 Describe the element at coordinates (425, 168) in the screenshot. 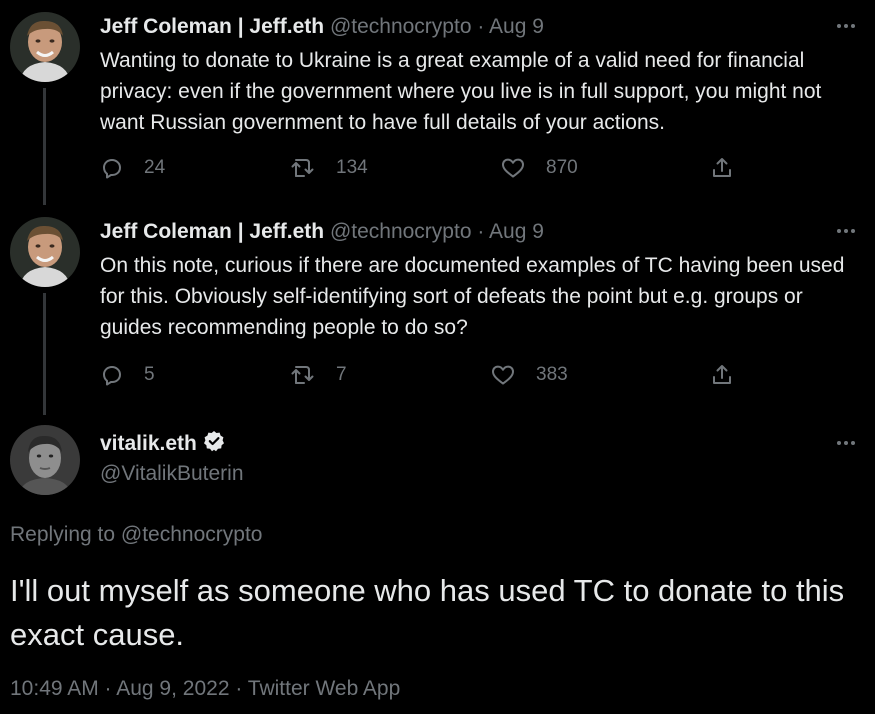

I see `tweet-actions: 24 134 870` at that location.